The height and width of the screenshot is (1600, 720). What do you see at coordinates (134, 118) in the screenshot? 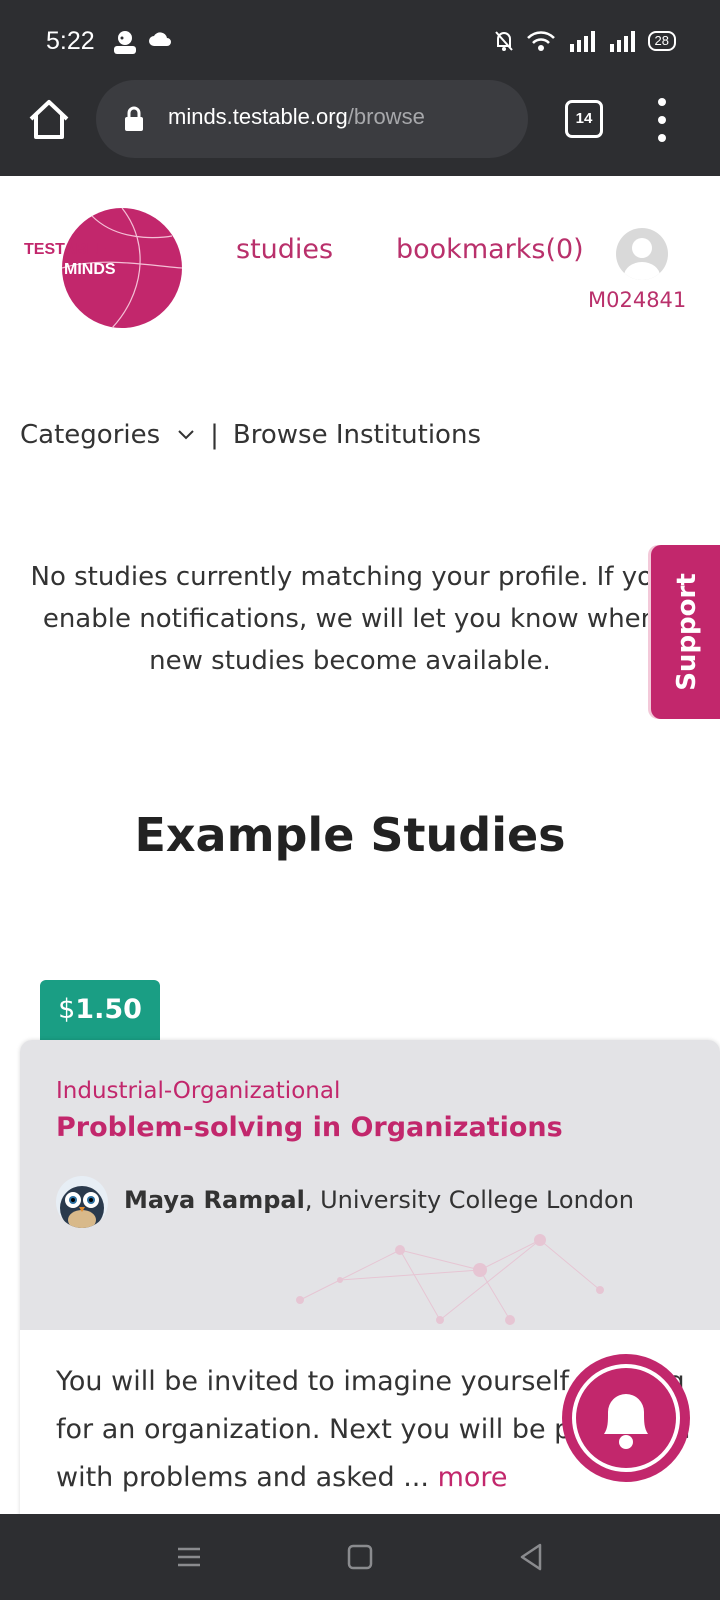
I see `lock-icon` at bounding box center [134, 118].